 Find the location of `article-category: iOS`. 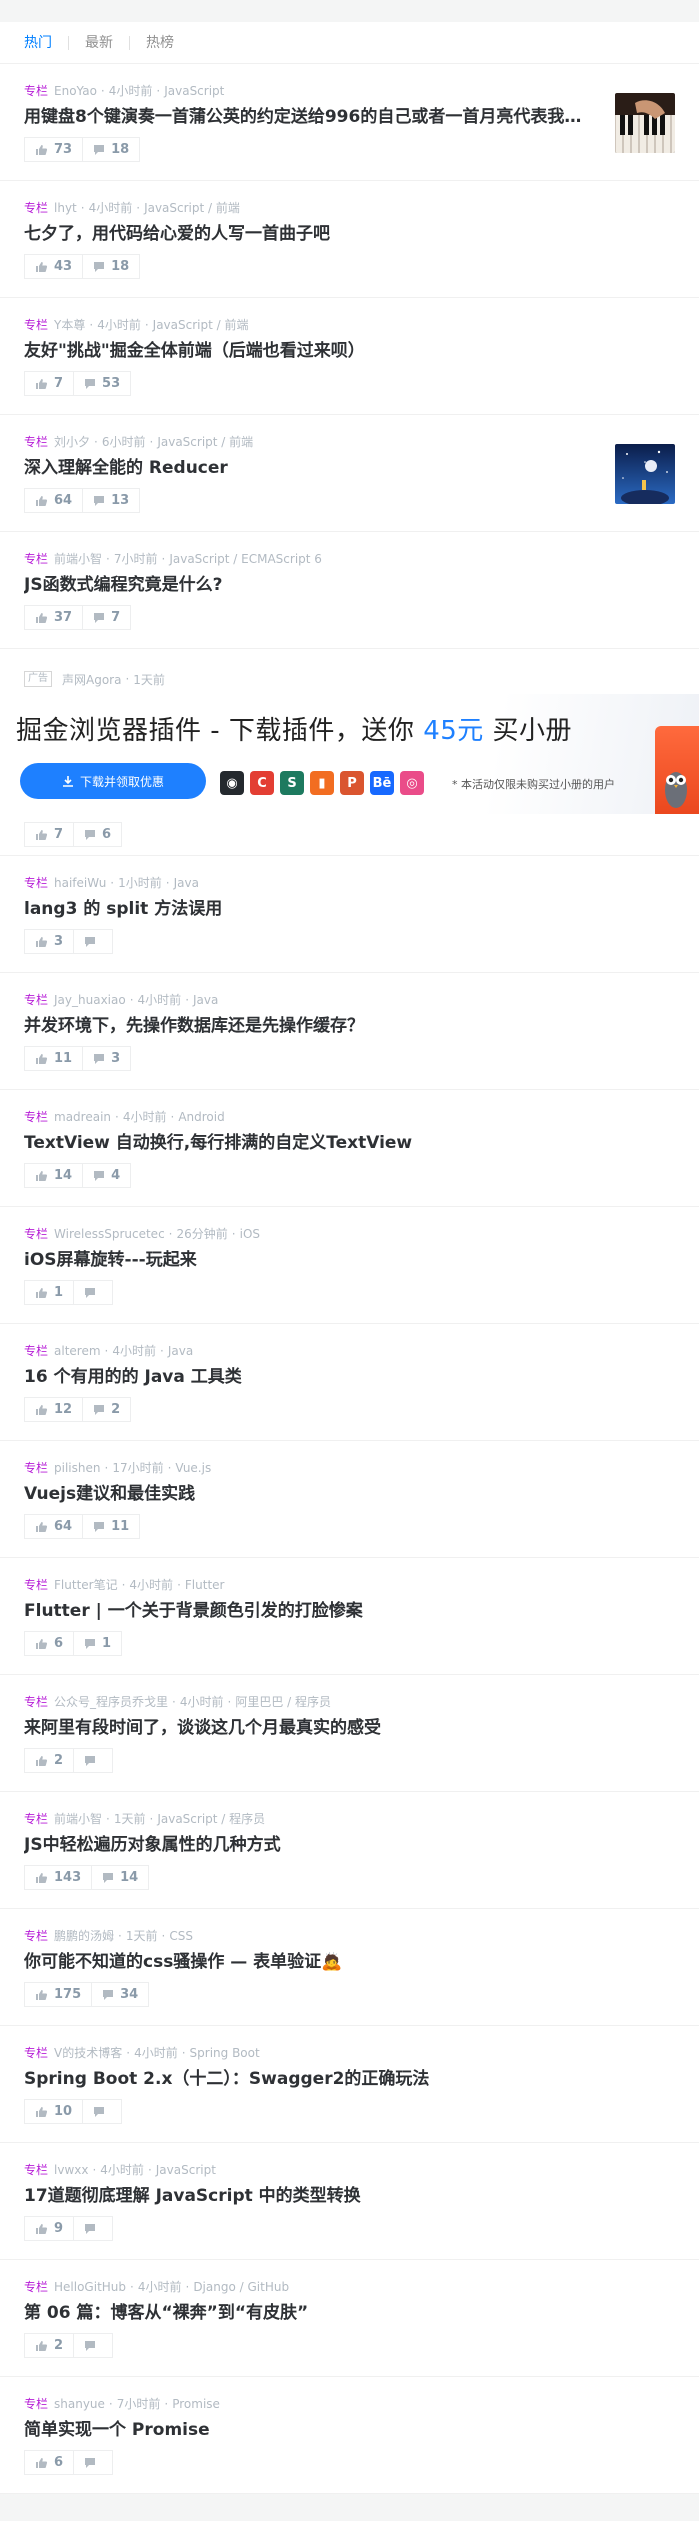

article-category: iOS is located at coordinates (250, 1234).